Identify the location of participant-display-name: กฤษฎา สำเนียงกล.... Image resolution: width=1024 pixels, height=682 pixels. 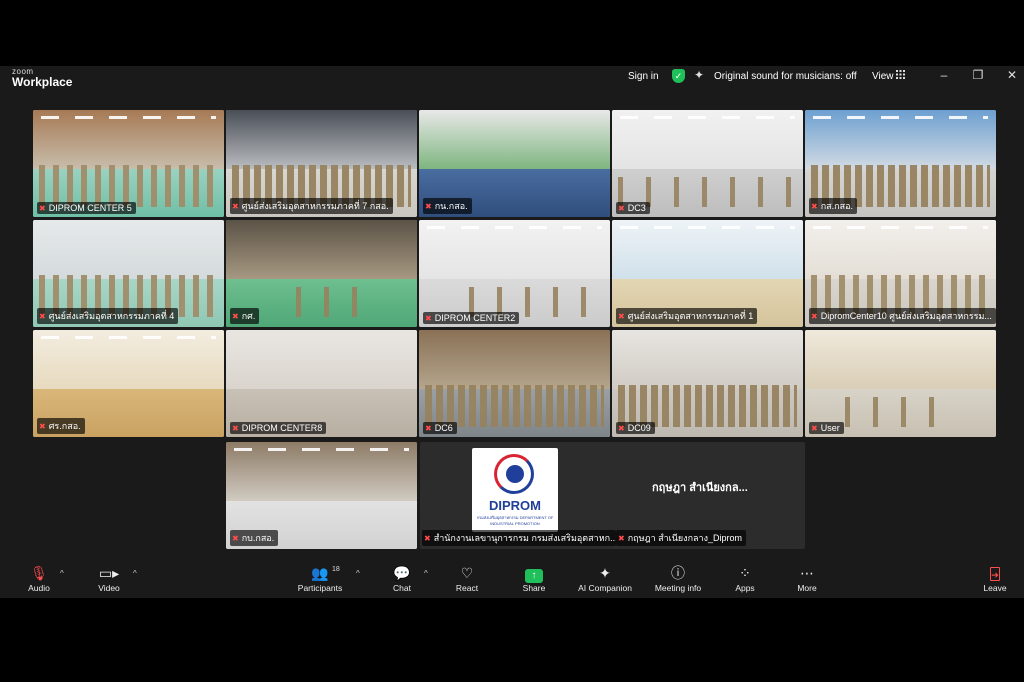
(700, 488).